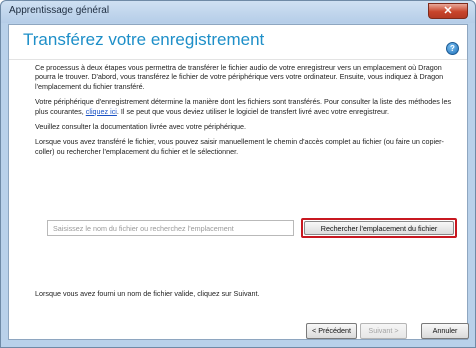 This screenshot has width=476, height=348. What do you see at coordinates (144, 39) in the screenshot?
I see `page-title: Transférez votre enregistrement` at bounding box center [144, 39].